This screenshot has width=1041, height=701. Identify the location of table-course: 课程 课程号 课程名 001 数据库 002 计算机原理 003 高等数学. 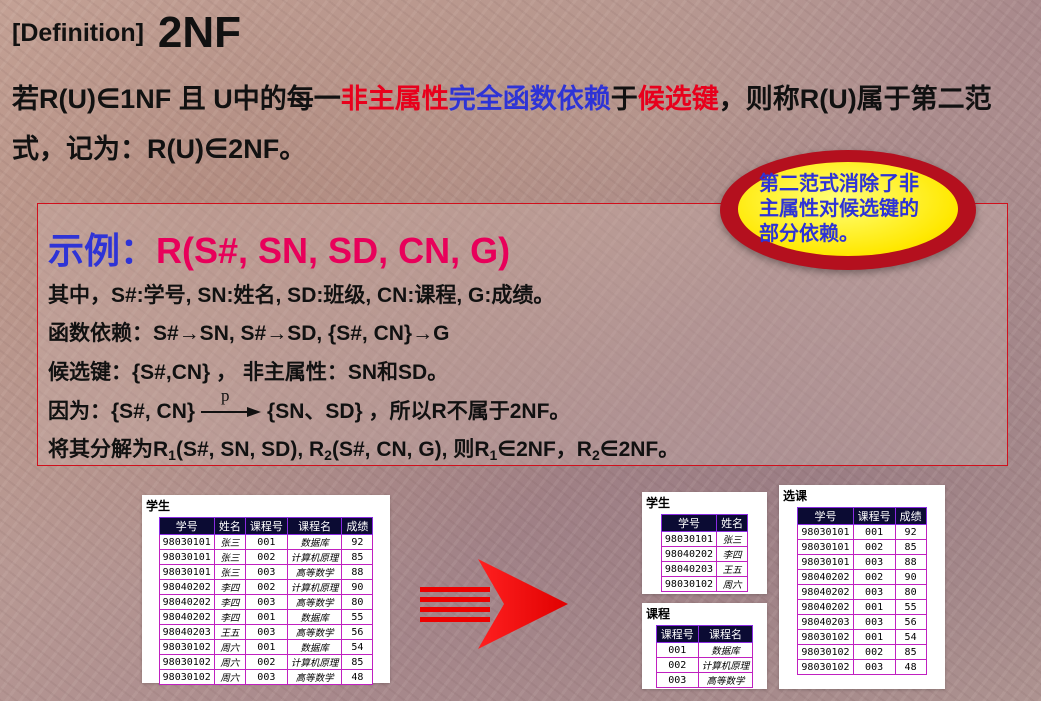
(704, 646).